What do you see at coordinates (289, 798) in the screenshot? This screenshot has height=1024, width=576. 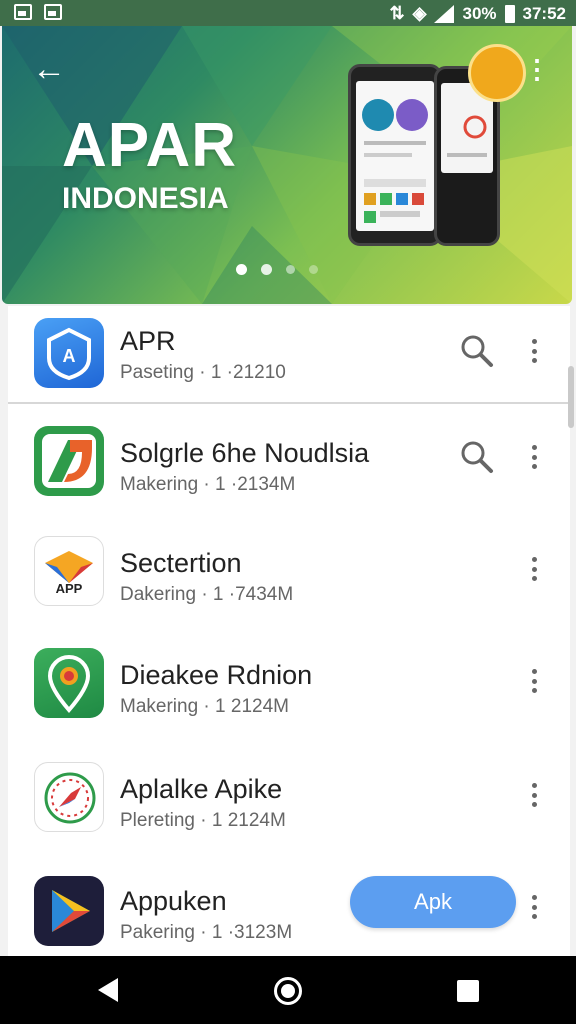 I see `list-item: Aplalke Apike Plereting · 1 2124M` at bounding box center [289, 798].